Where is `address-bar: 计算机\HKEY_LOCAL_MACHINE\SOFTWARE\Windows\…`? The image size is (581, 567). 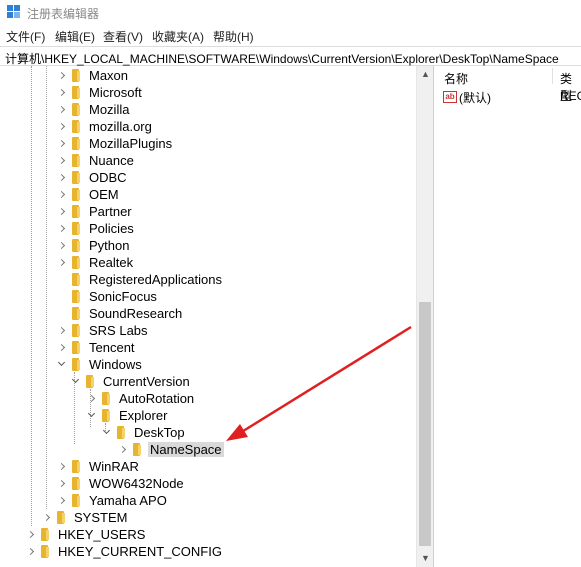
address-bar: 计算机\HKEY_LOCAL_MACHINE\SOFTWARE\Windows\… is located at coordinates (290, 56).